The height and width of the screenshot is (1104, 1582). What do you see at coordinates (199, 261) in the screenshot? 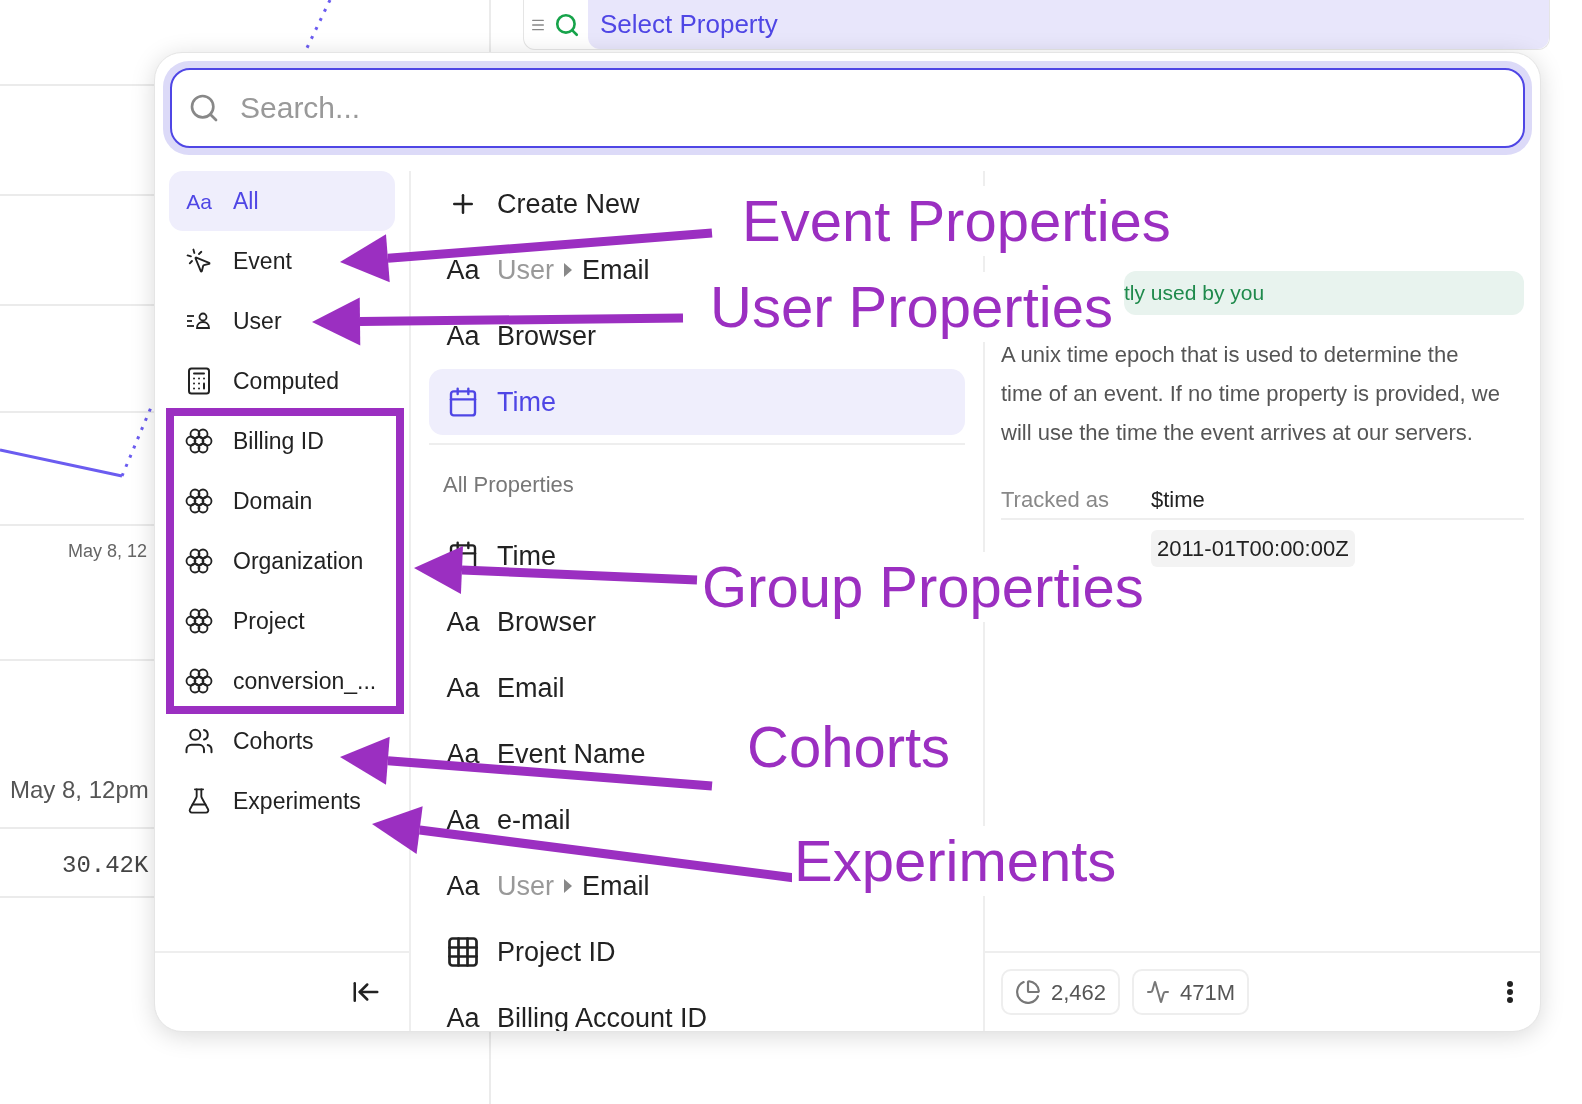
I see `cursor-click-icon` at bounding box center [199, 261].